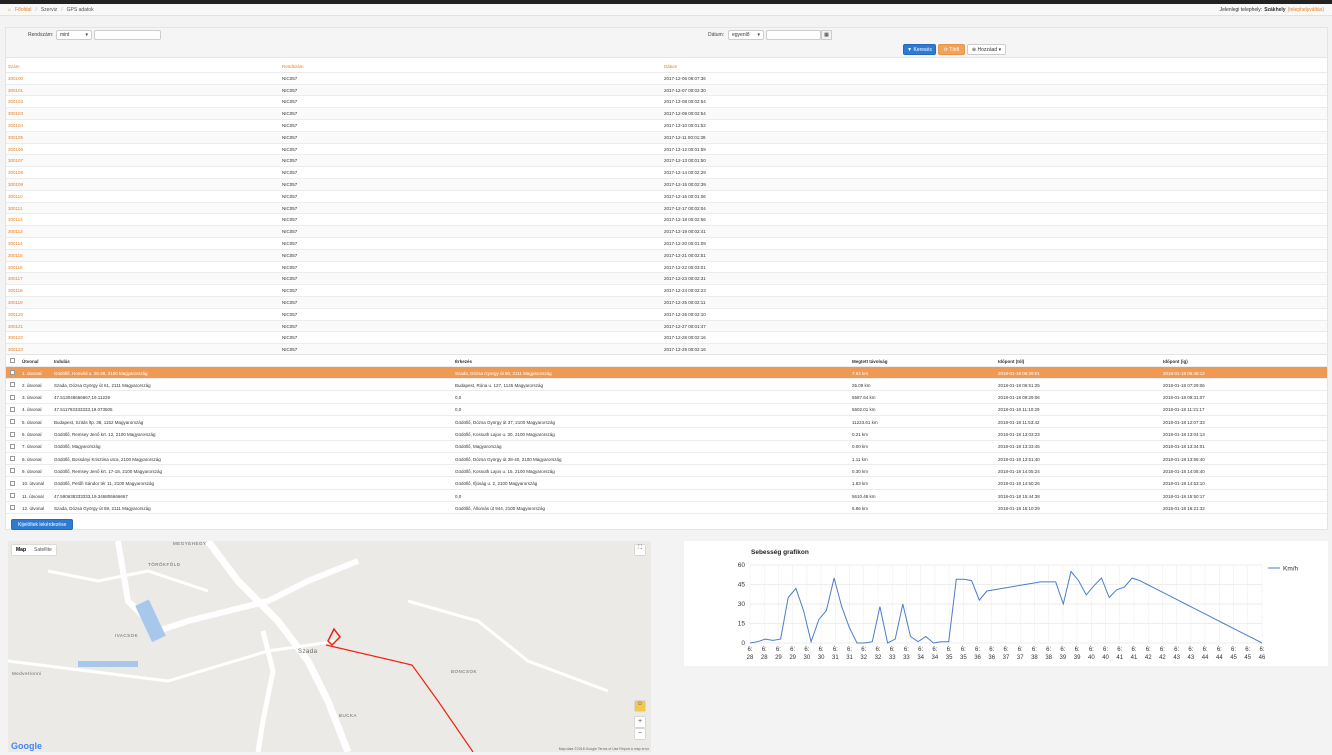 This screenshot has width=1332, height=755. I want to click on cell-szam: 300109, so click(15, 184).